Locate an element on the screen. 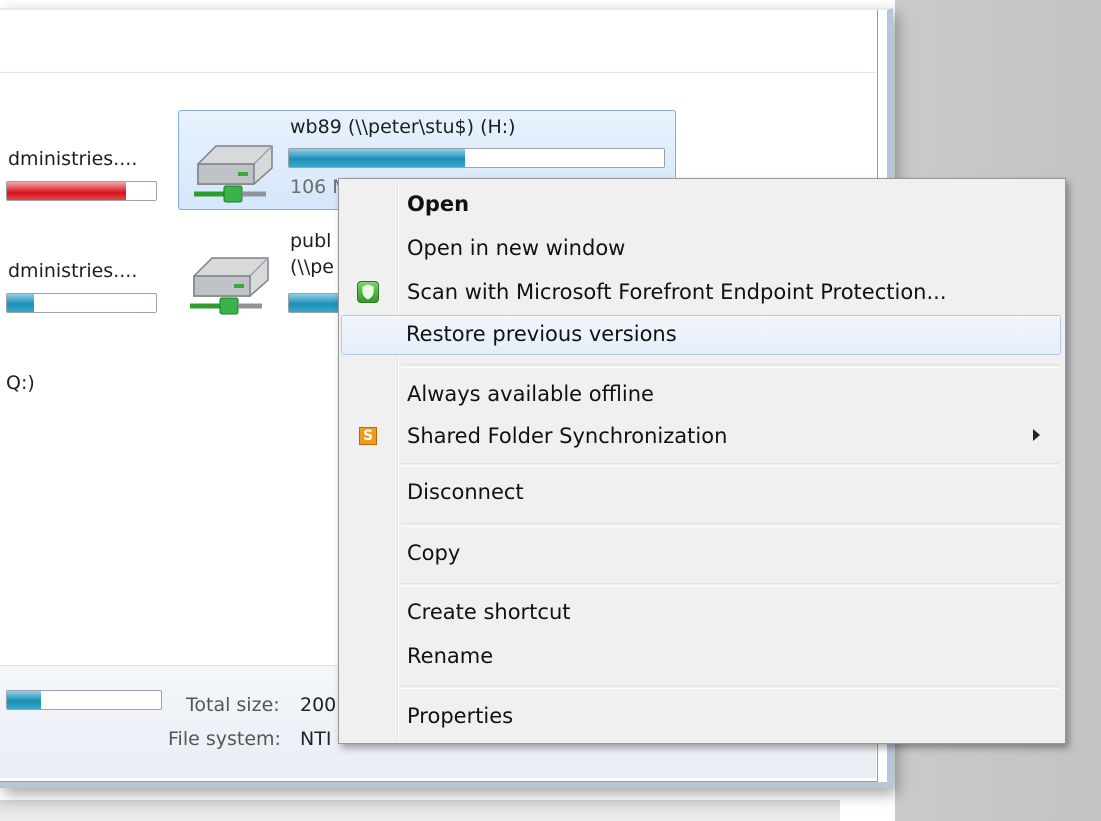  menu-item-label: Disconnect is located at coordinates (465, 492).